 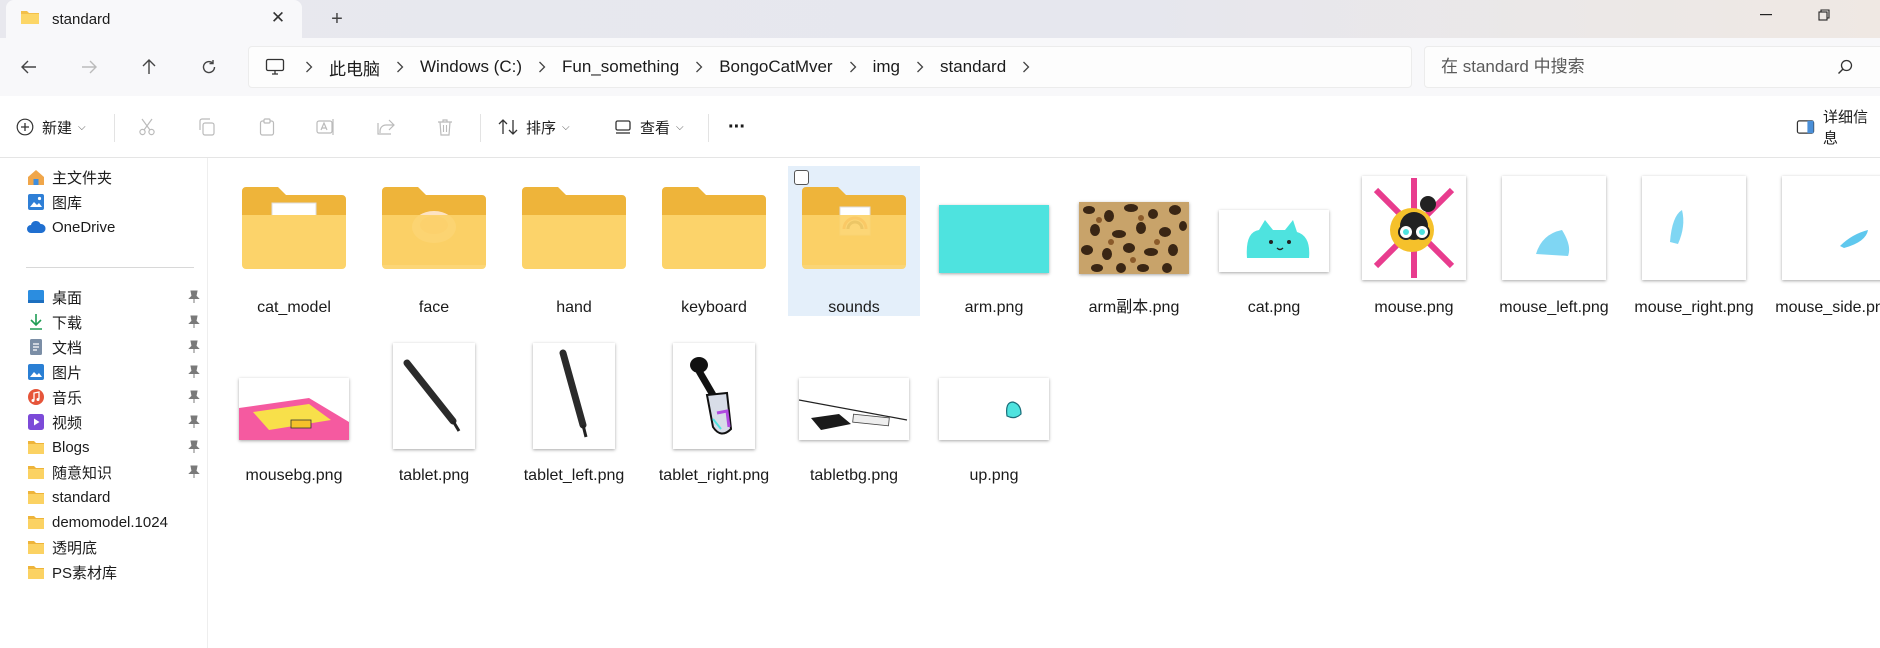 I want to click on folder-item-cat-model: { } cat_model, so click(x=294, y=241).